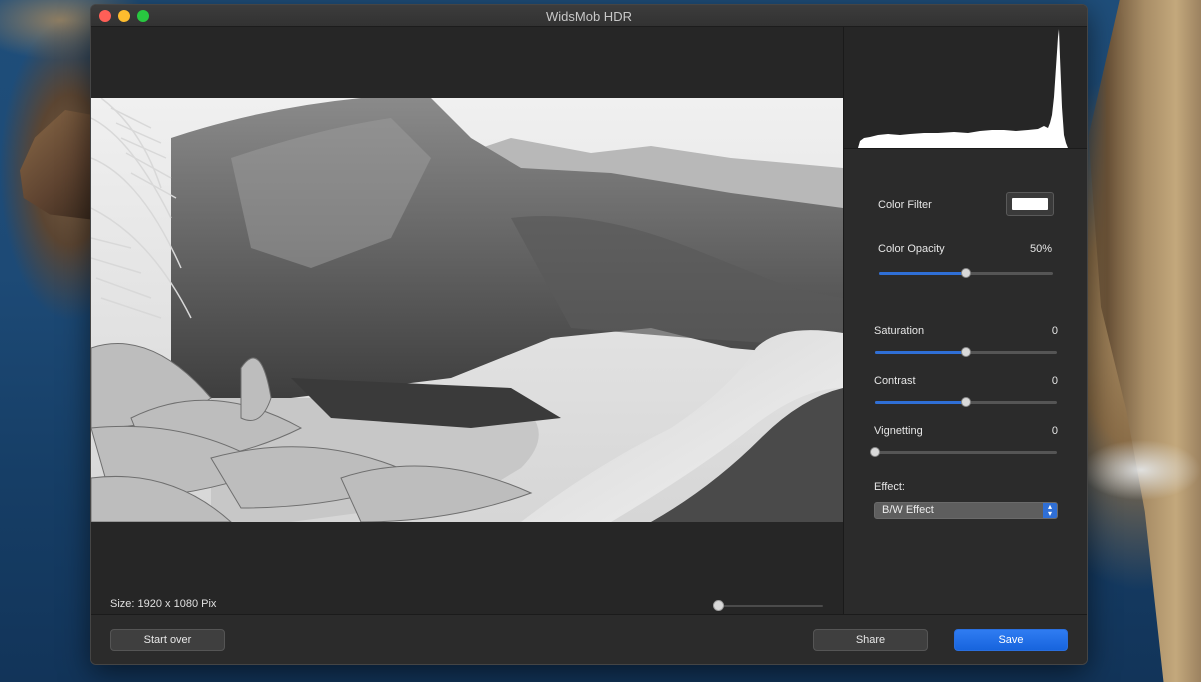 The image size is (1201, 682). Describe the element at coordinates (870, 640) in the screenshot. I see `share-button: Share` at that location.